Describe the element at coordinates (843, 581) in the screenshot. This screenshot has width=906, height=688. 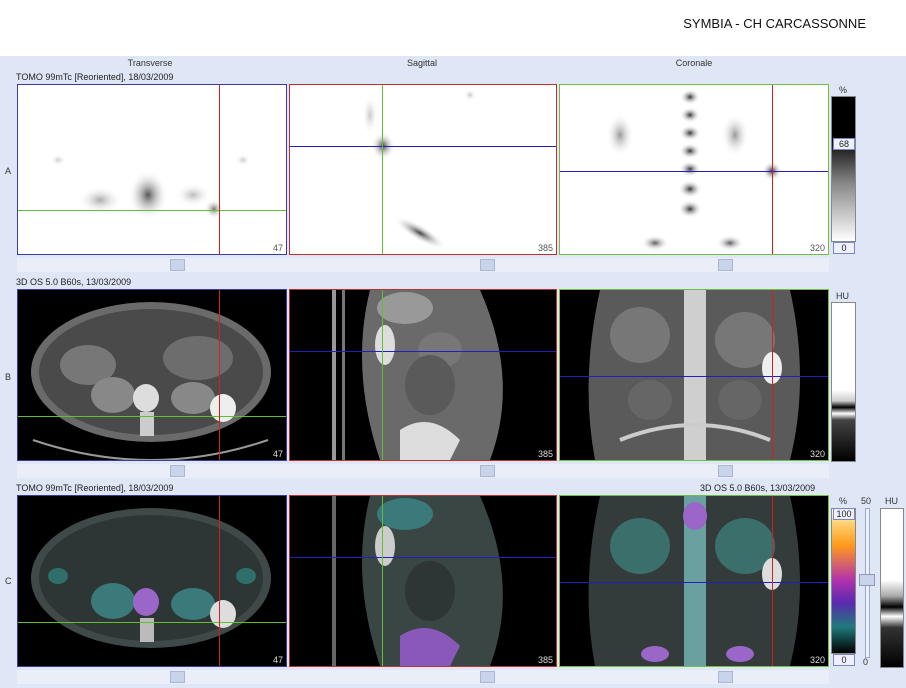
I see `colorbar-c-gradient` at that location.